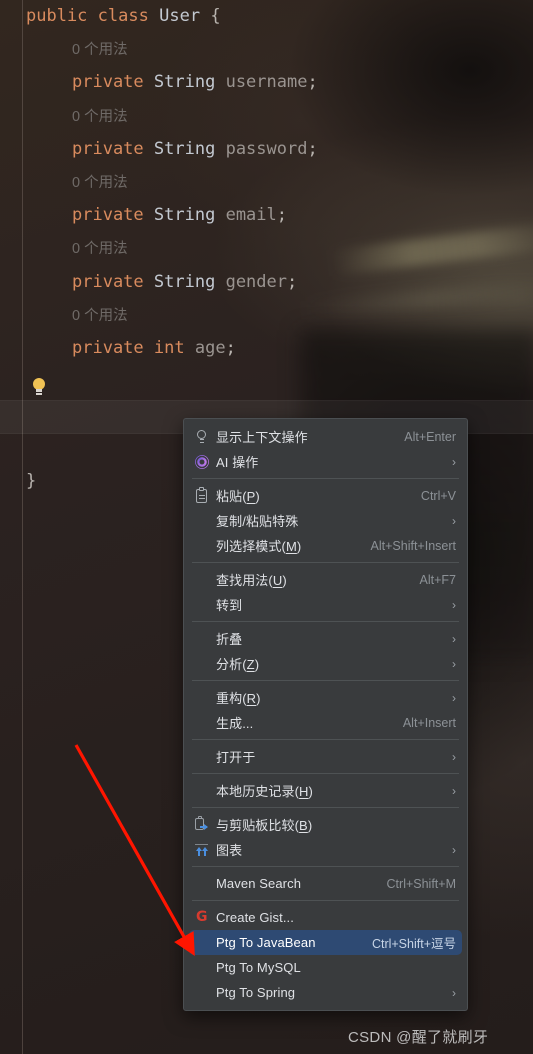  I want to click on lightbulb-icon, so click(202, 437).